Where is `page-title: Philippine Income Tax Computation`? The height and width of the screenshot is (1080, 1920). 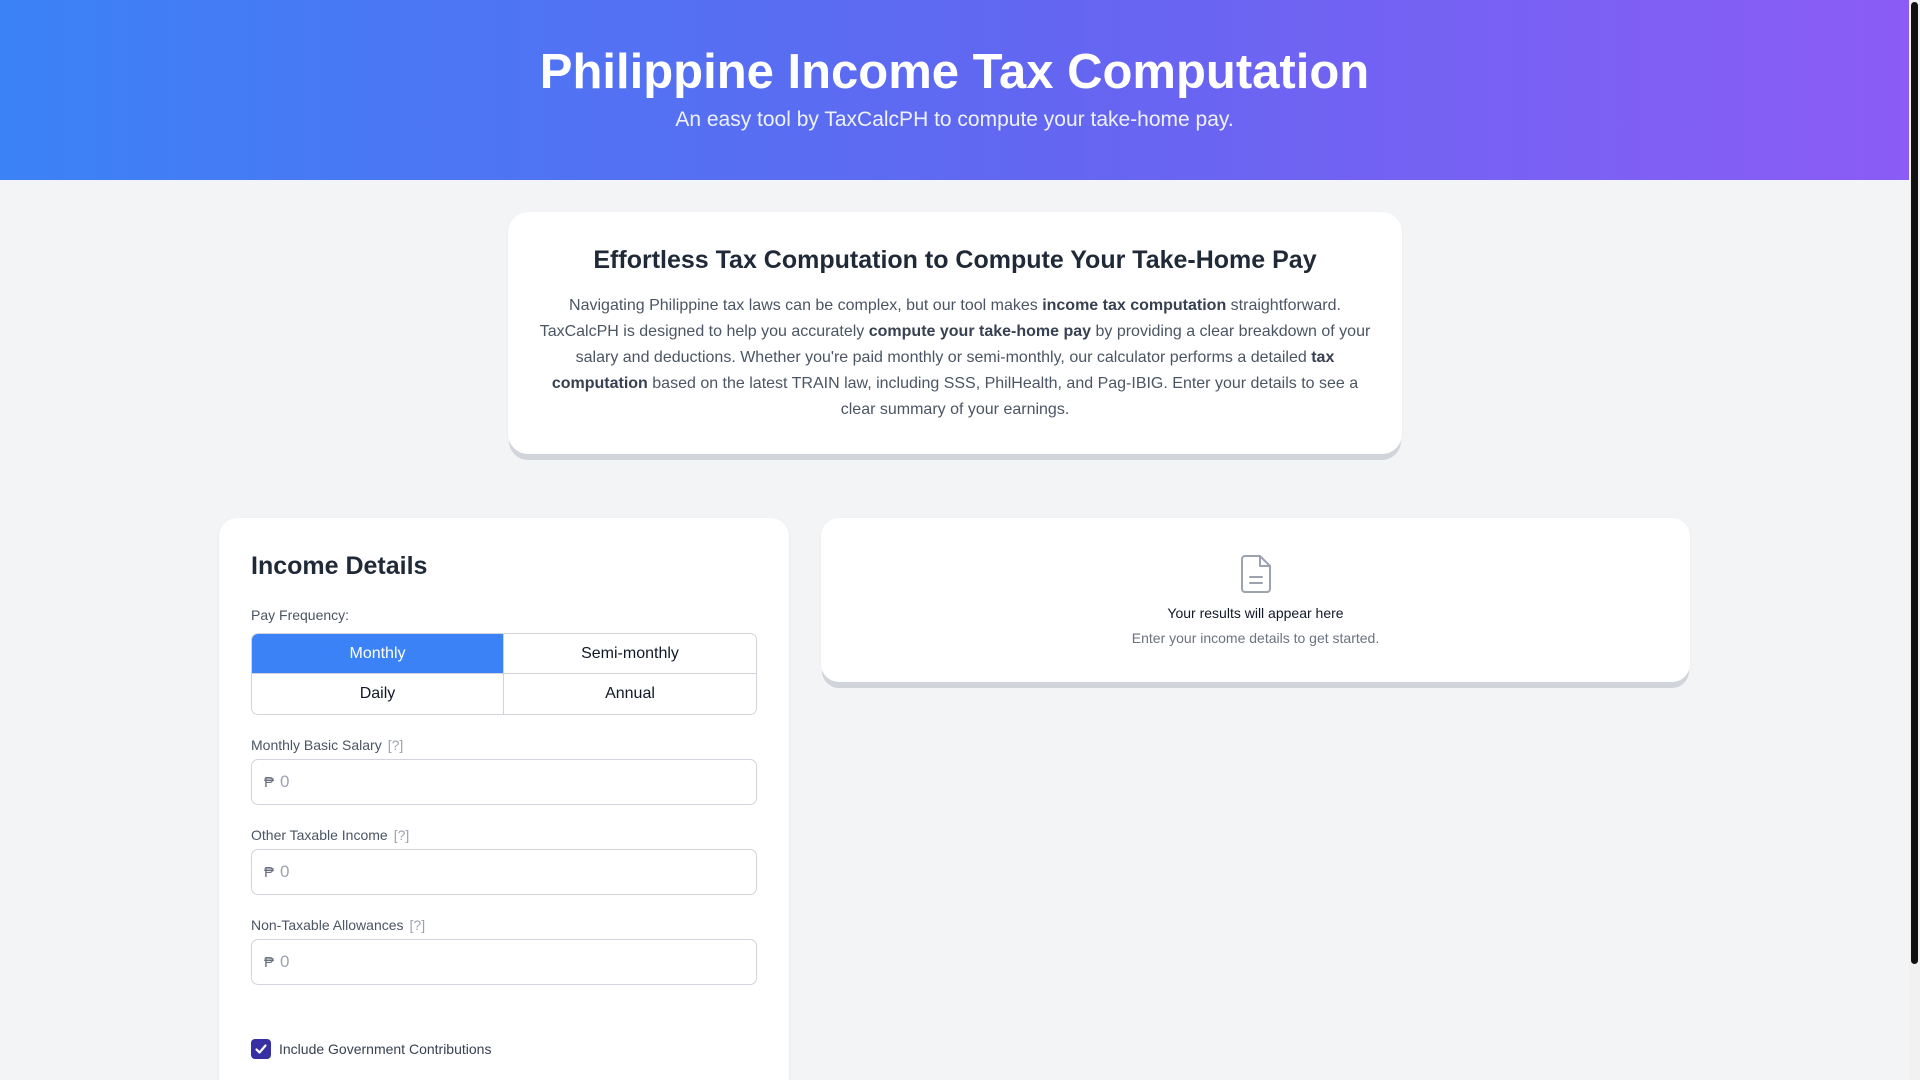
page-title: Philippine Income Tax Computation is located at coordinates (954, 72).